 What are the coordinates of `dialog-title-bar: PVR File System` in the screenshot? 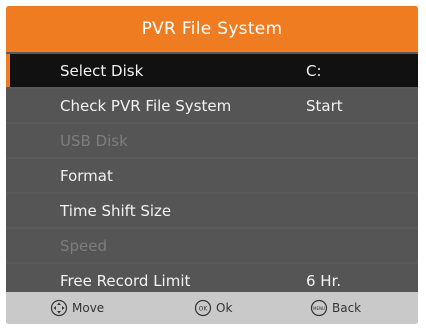 It's located at (212, 29).